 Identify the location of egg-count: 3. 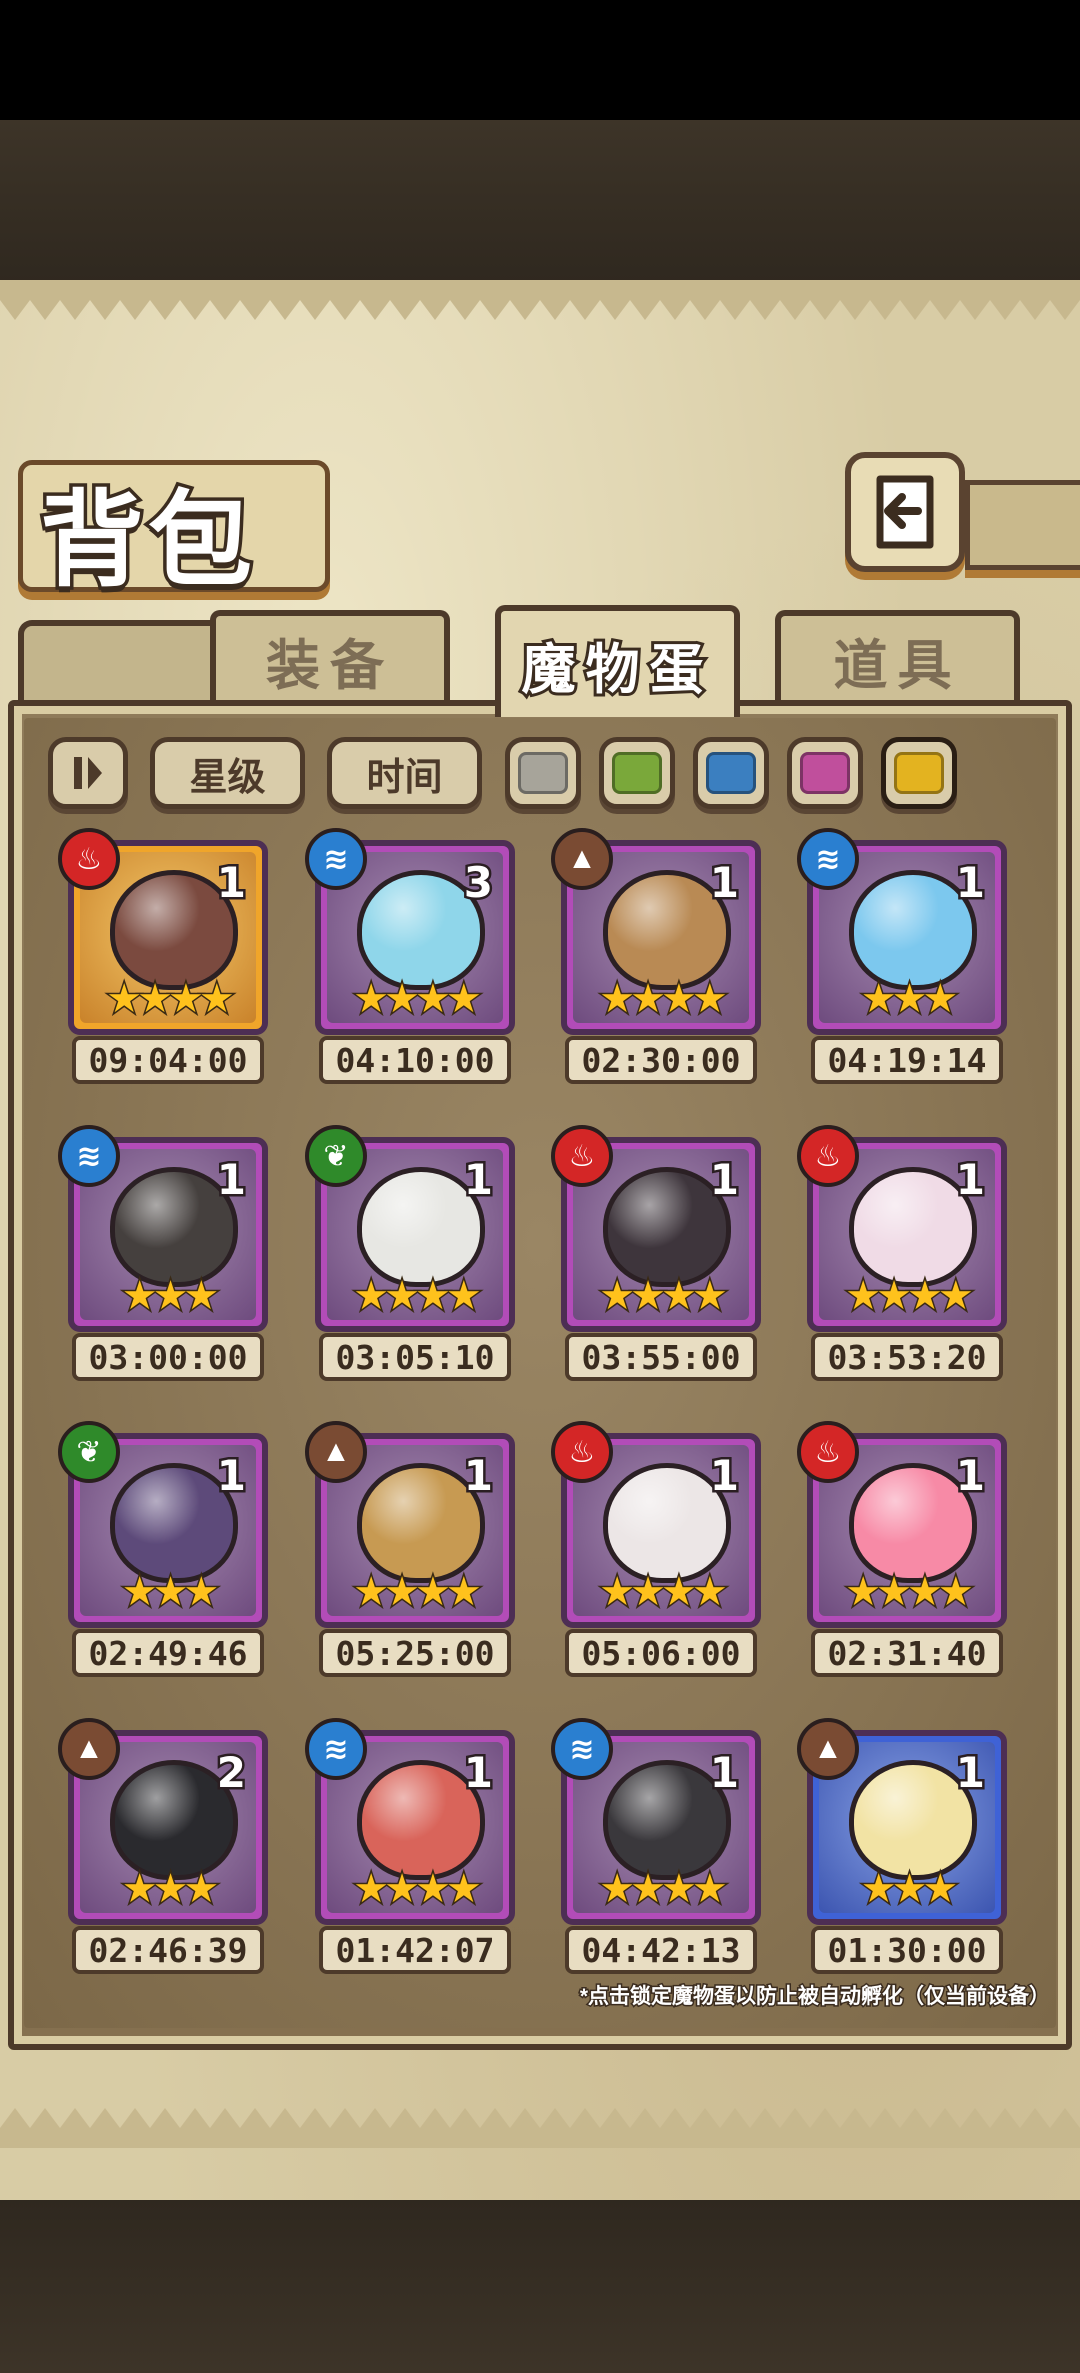
(478, 883).